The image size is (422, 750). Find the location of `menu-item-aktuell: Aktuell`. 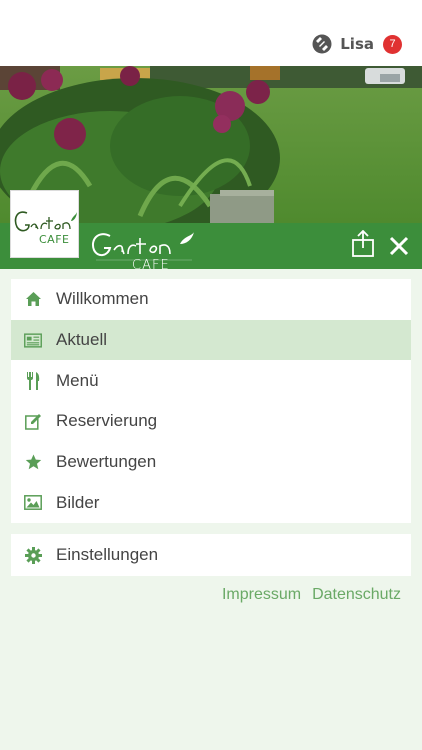

menu-item-aktuell: Aktuell is located at coordinates (211, 340).